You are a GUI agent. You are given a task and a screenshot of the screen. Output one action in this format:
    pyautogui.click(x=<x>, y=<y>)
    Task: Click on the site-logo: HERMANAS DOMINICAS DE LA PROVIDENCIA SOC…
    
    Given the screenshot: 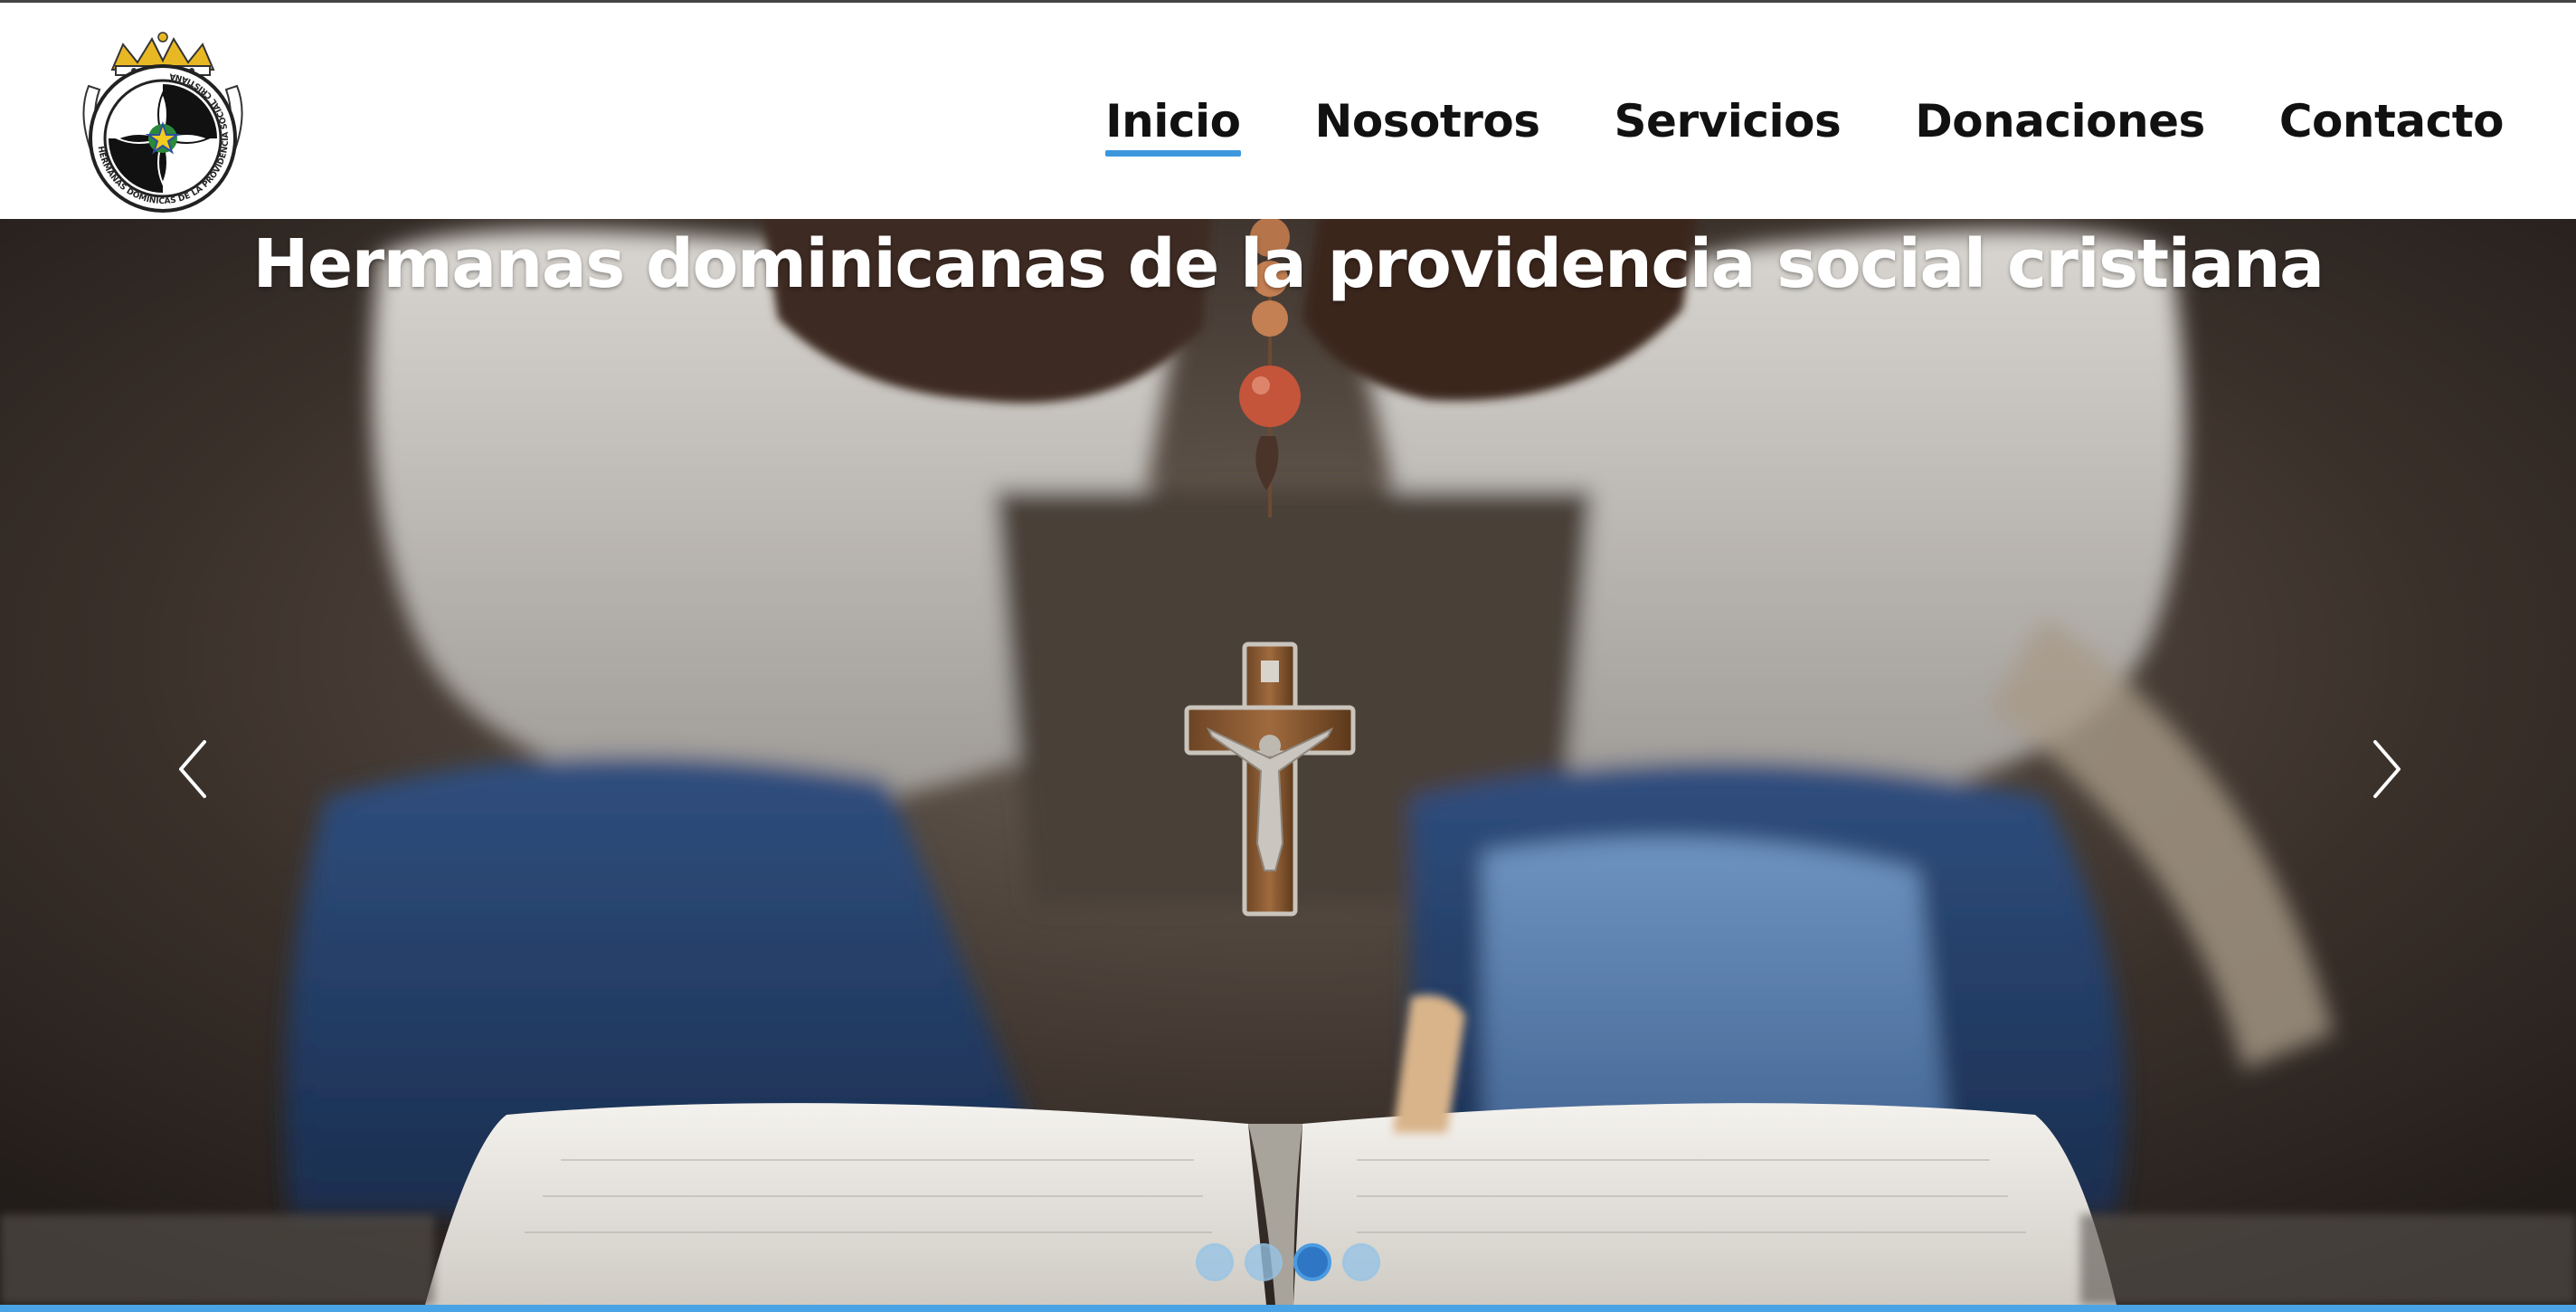 What is the action you would take?
    pyautogui.click(x=163, y=122)
    